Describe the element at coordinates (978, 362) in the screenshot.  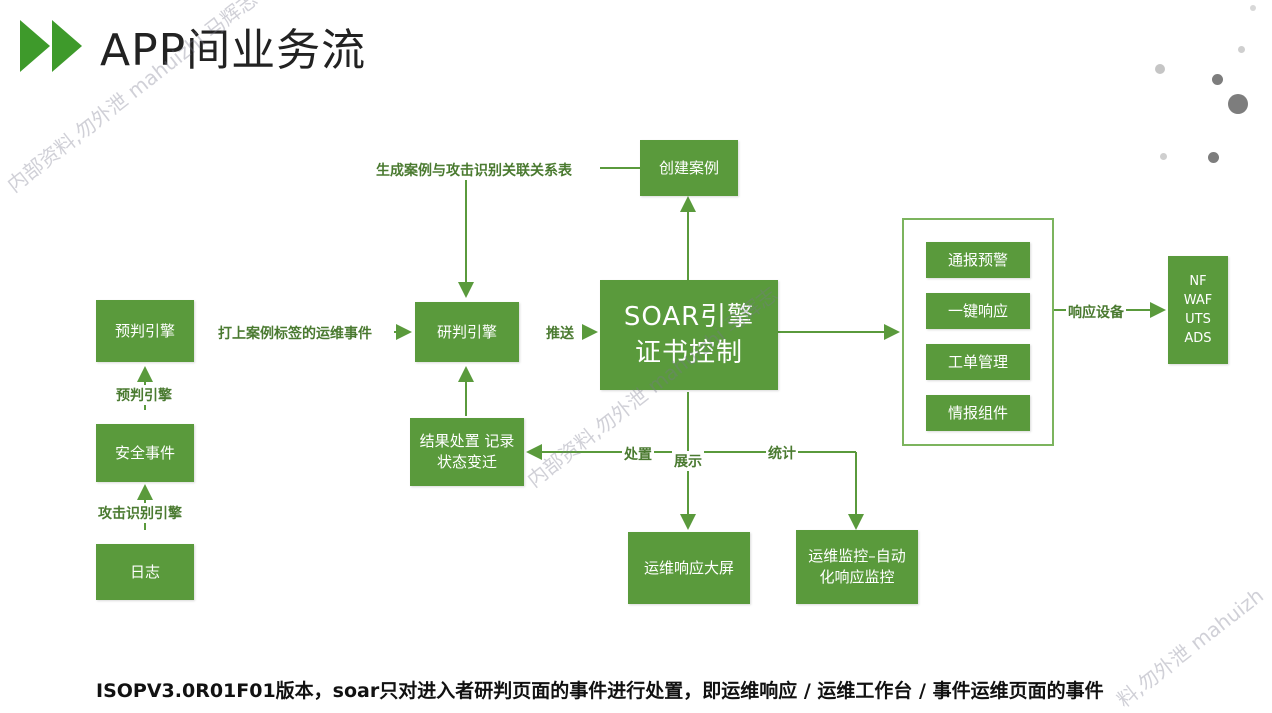
I see `work-order-box: 工单管理` at that location.